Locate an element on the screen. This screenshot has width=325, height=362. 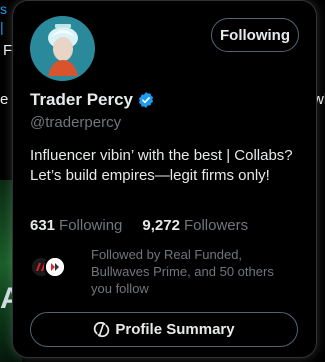
profile-handle: @traderpercy is located at coordinates (75, 122).